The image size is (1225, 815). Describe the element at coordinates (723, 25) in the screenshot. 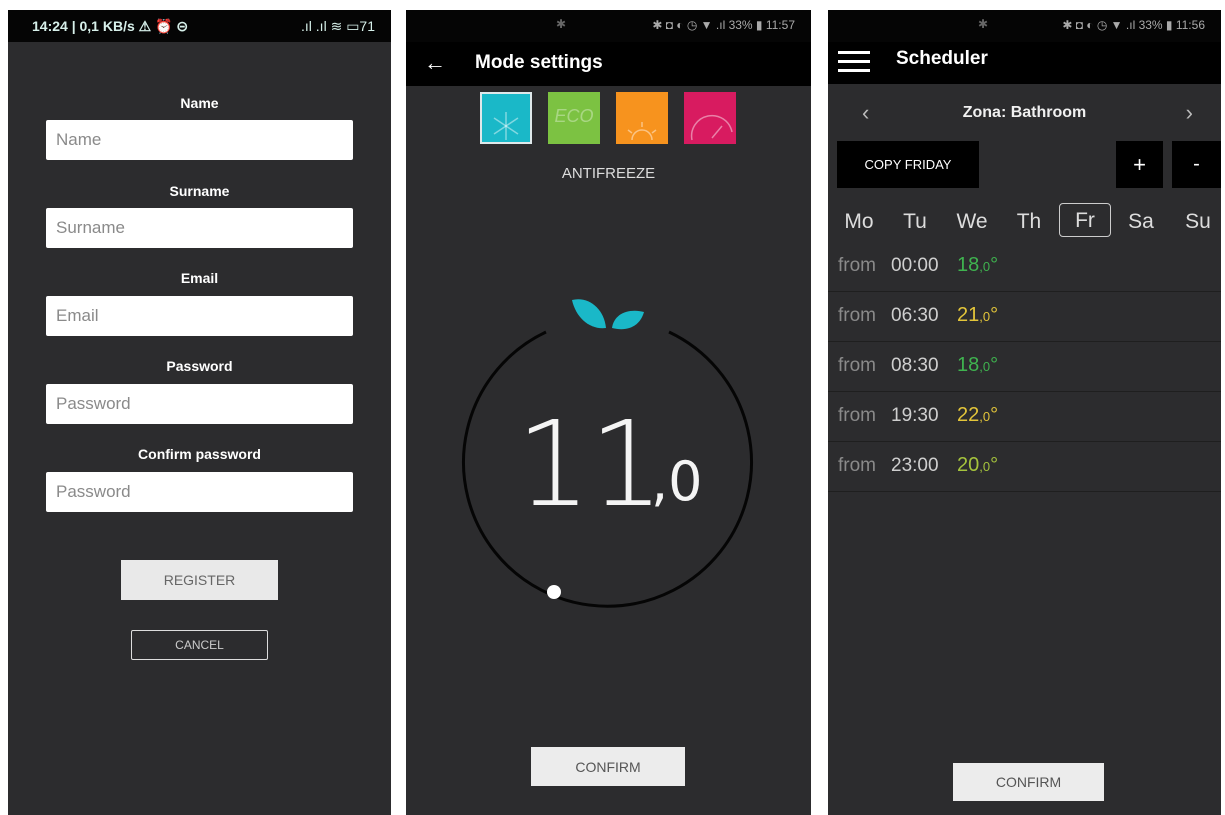

I see `status-right: ✱ ◘ ◐ ◷ ▼ .ıl 33% ▮ 11:57` at that location.